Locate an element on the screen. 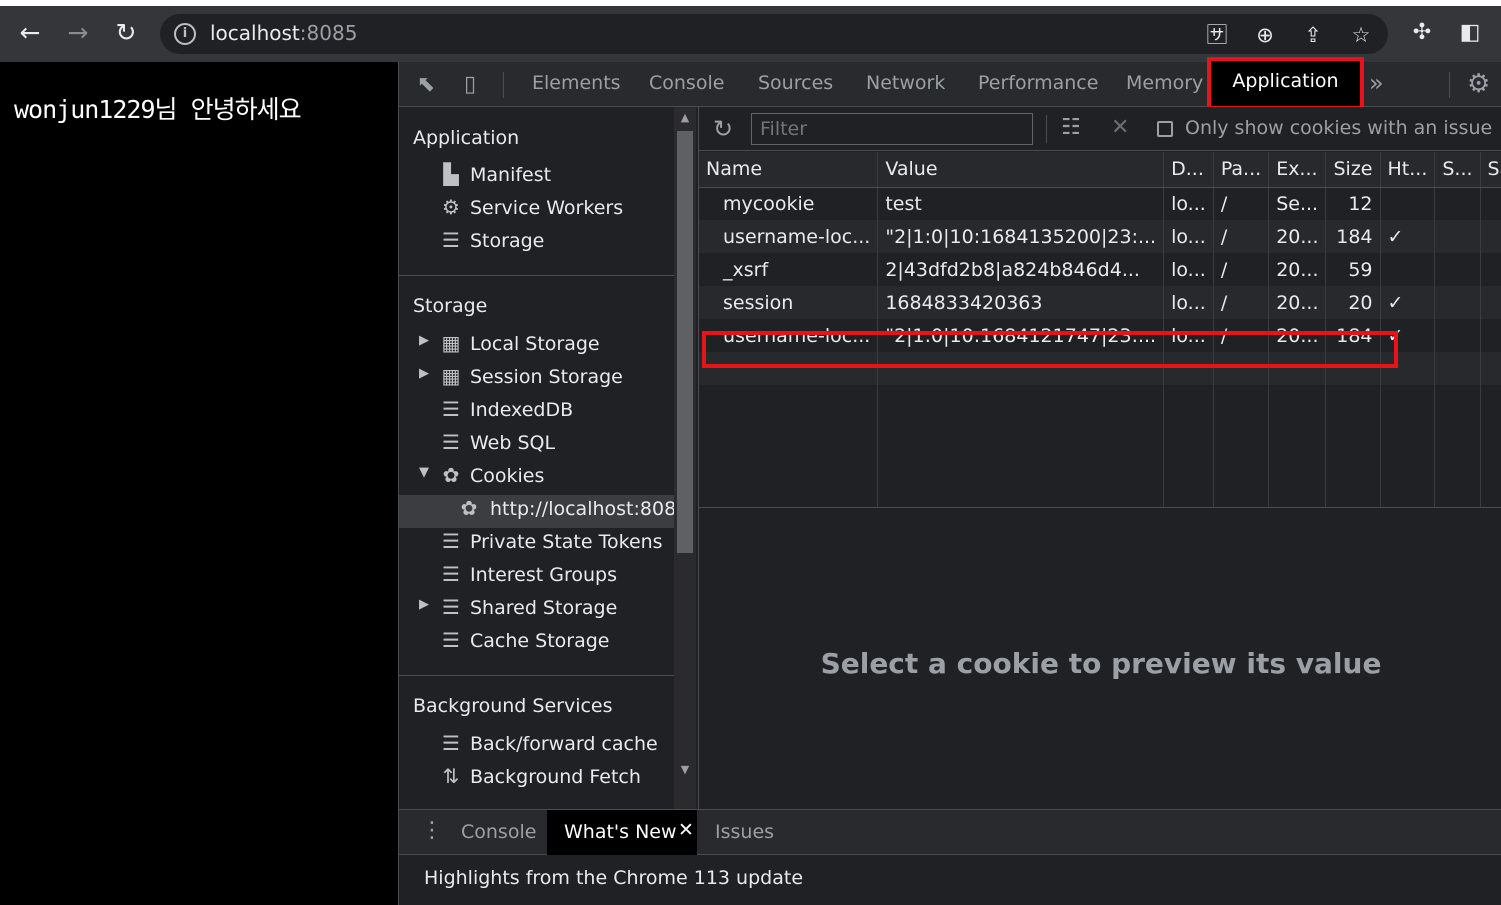 This screenshot has height=905, width=1501. cell-size: 12 is located at coordinates (1353, 203).